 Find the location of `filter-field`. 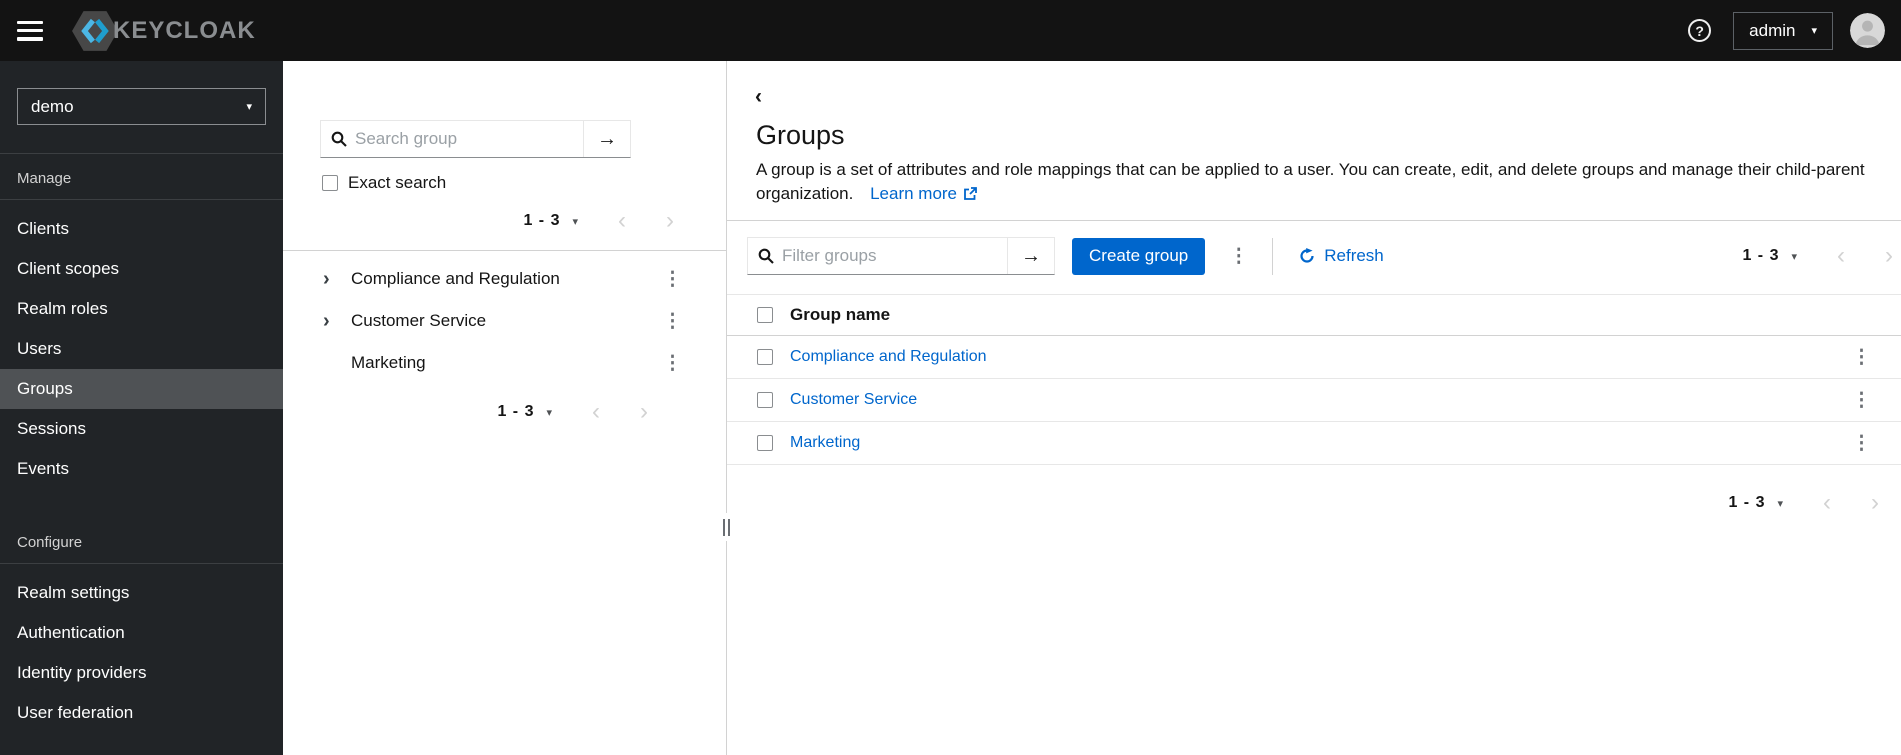

filter-field is located at coordinates (877, 256).